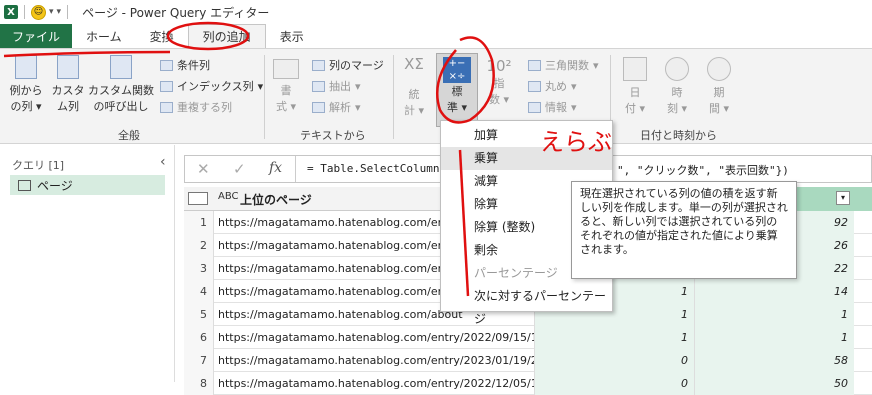 The width and height of the screenshot is (872, 395). Describe the element at coordinates (286, 86) in the screenshot. I see `format-button: 書 式 ▾` at that location.